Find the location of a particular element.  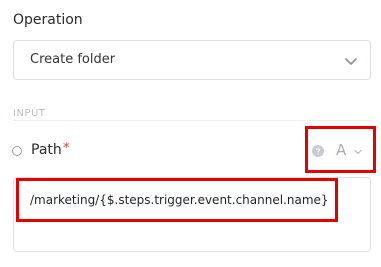

required-asterisk: * is located at coordinates (66, 148).